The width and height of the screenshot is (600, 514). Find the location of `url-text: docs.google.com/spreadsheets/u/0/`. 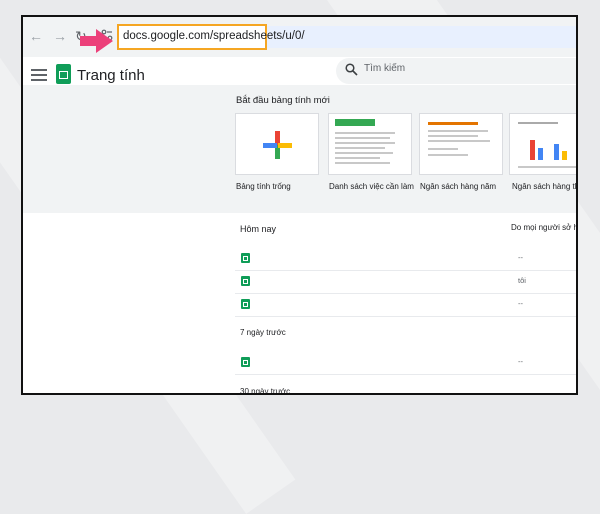

url-text: docs.google.com/spreadsheets/u/0/ is located at coordinates (214, 36).